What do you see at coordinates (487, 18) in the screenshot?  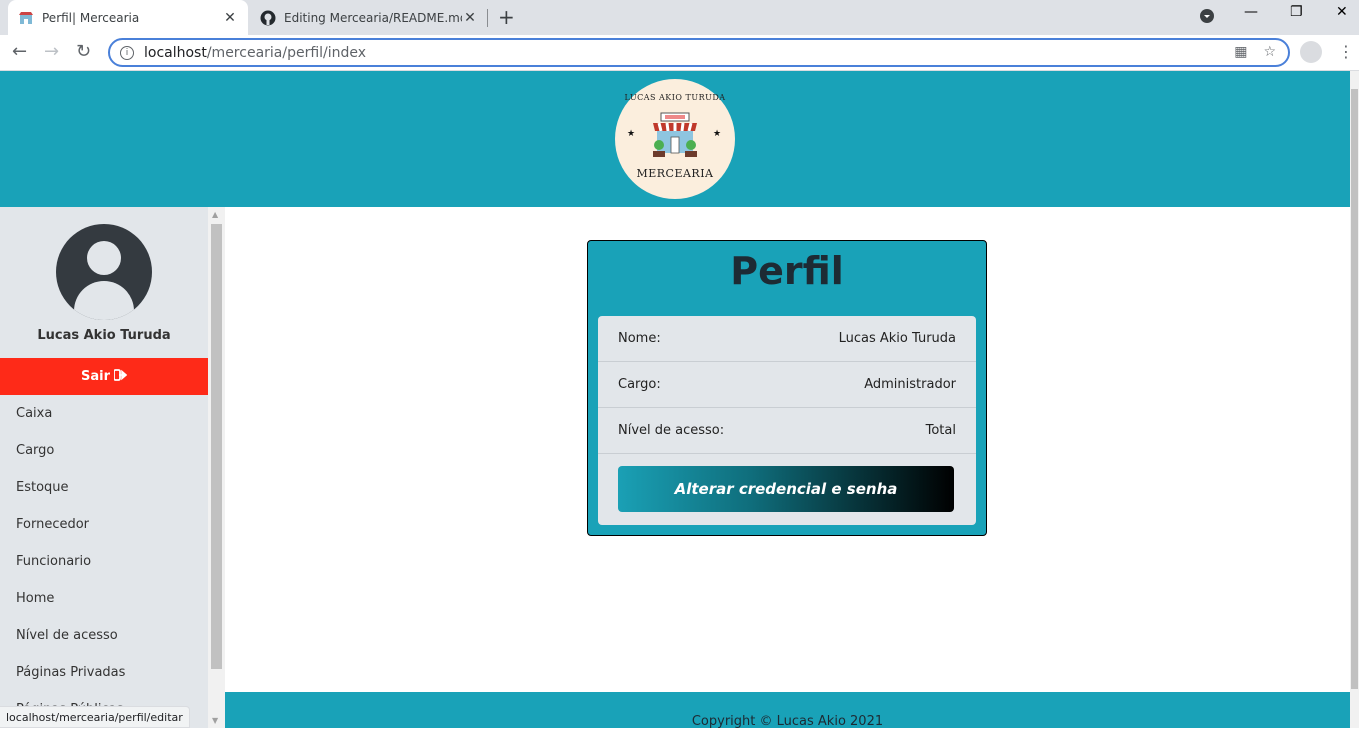 I see `tab-separator` at bounding box center [487, 18].